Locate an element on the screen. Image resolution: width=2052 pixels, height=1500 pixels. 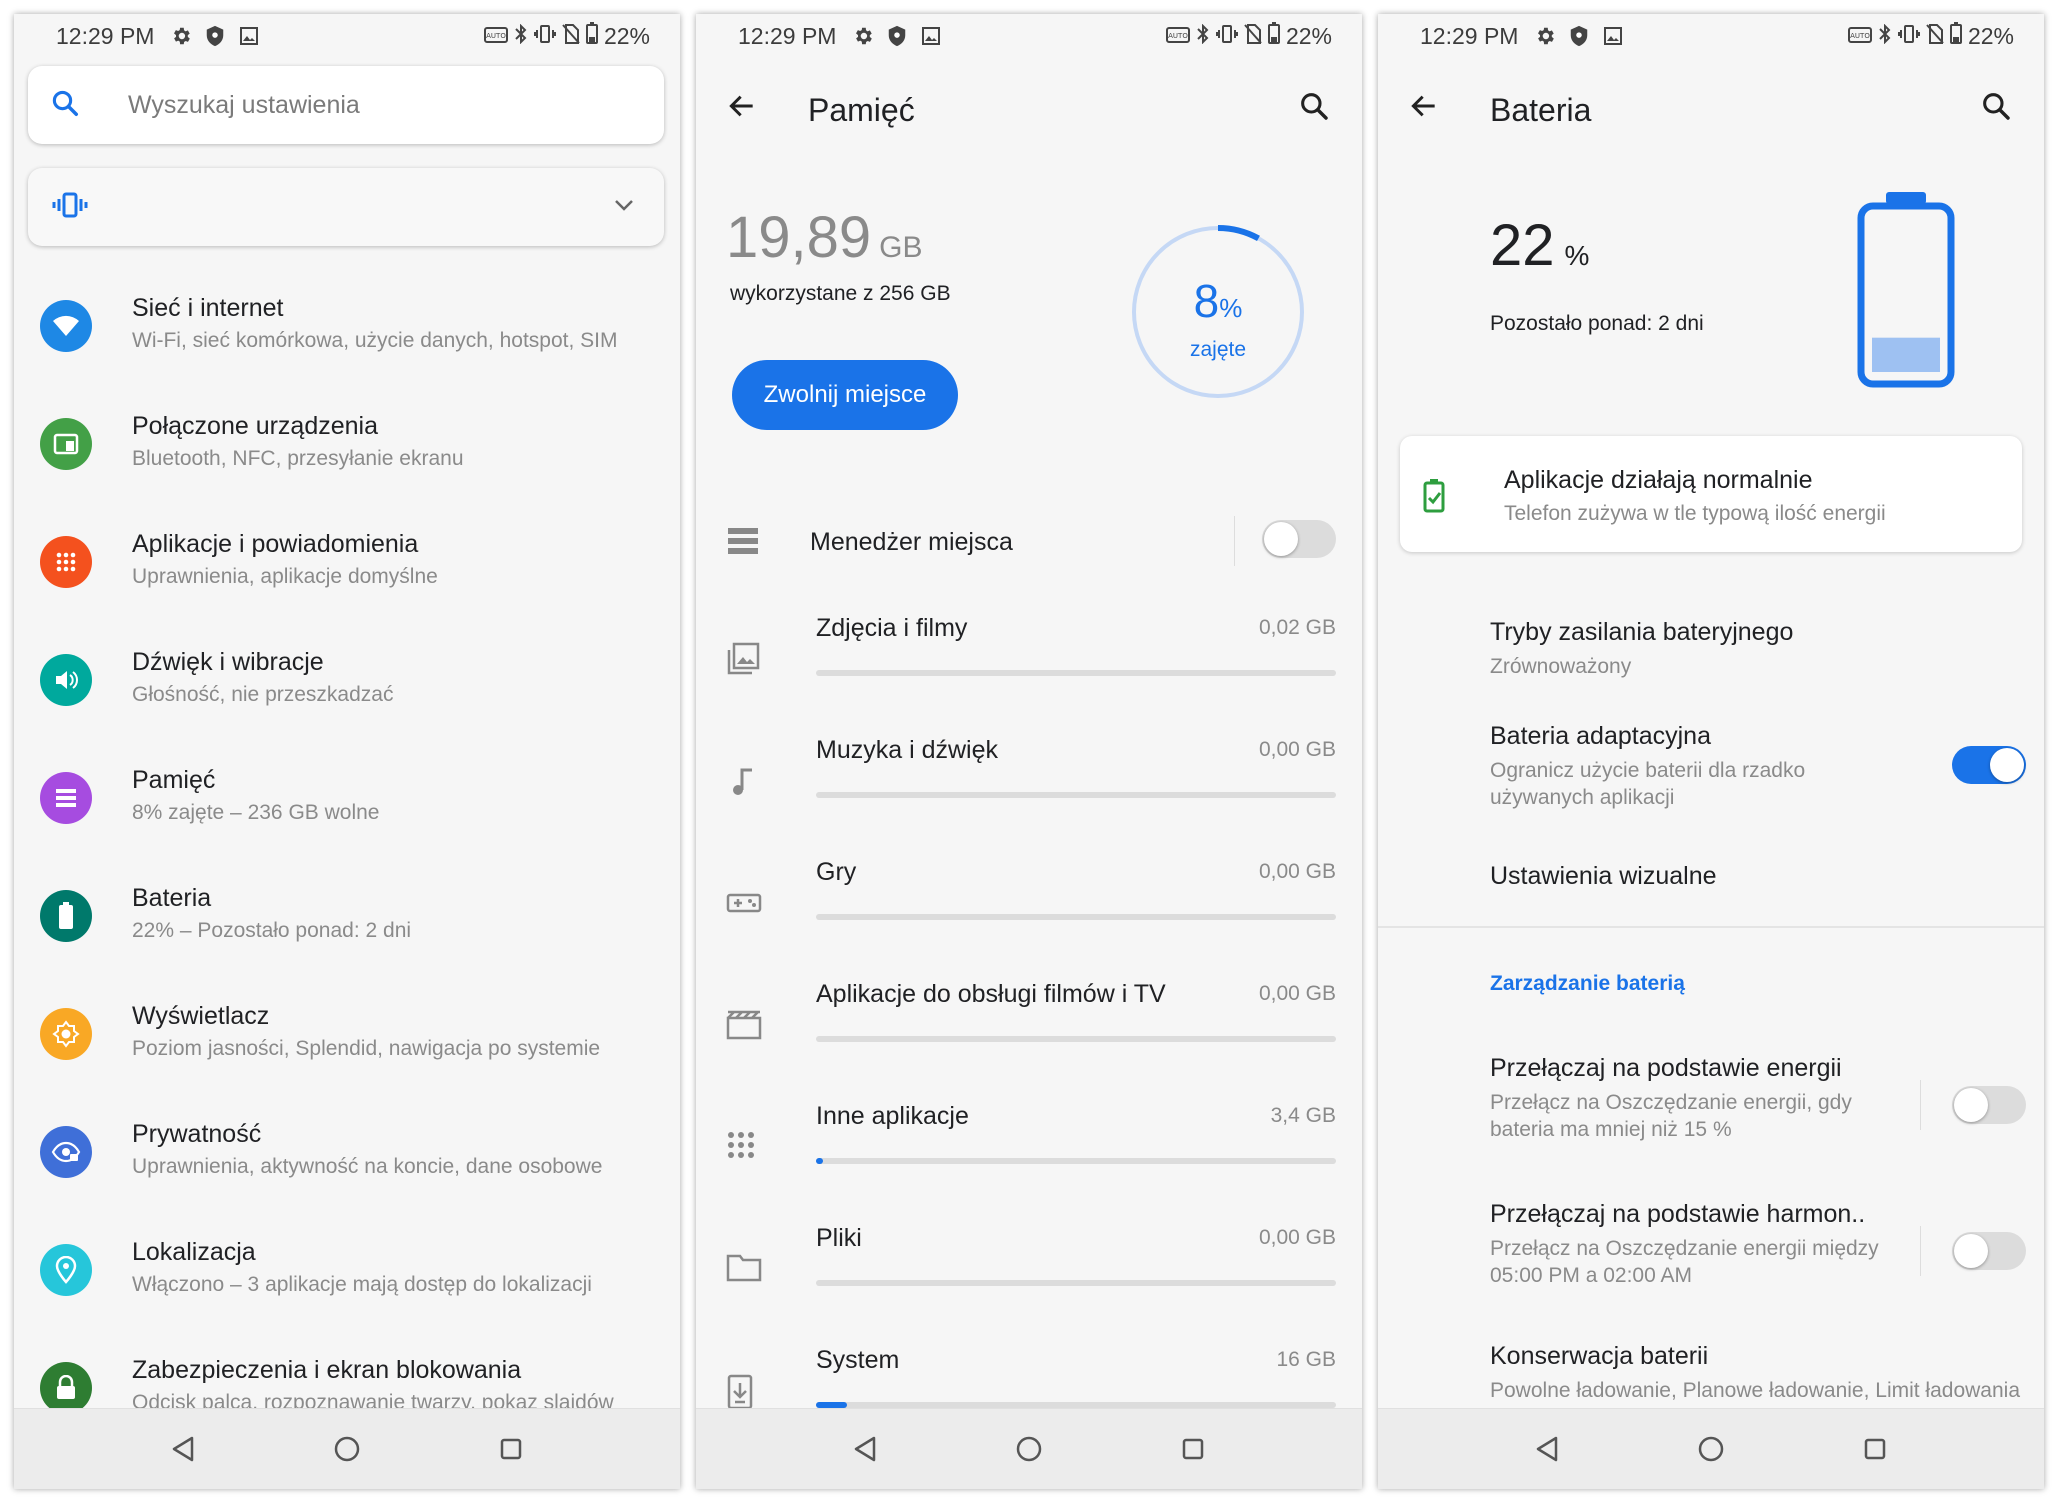
system-icon is located at coordinates (744, 1392).